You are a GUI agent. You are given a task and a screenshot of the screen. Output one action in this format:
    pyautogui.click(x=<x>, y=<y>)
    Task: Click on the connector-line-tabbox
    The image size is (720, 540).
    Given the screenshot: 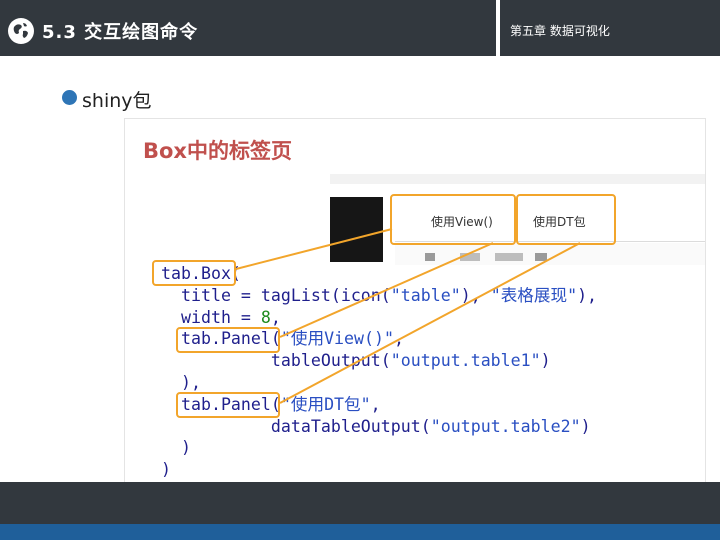 What is the action you would take?
    pyautogui.click(x=314, y=249)
    